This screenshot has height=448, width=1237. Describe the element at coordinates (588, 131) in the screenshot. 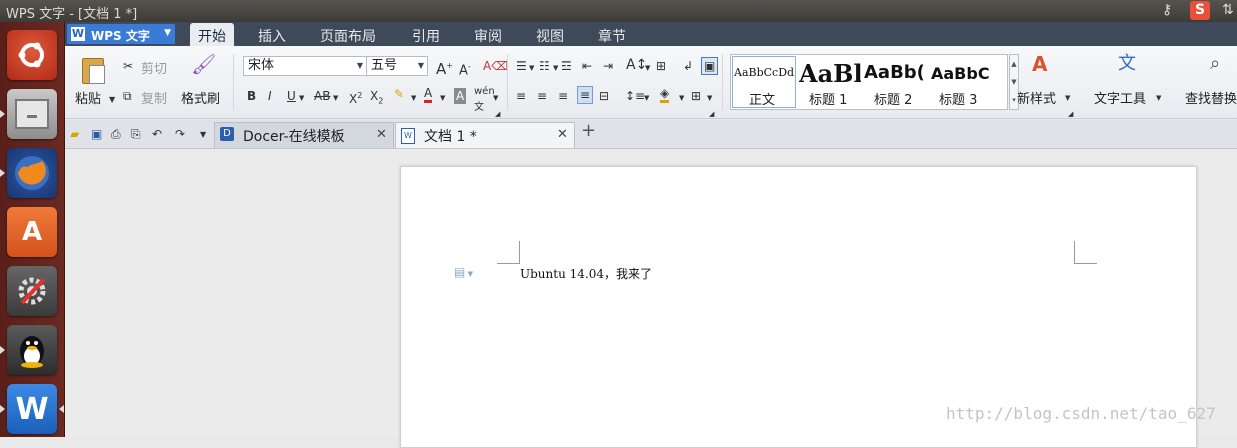

I see `new-tab-plus-icon: +` at that location.